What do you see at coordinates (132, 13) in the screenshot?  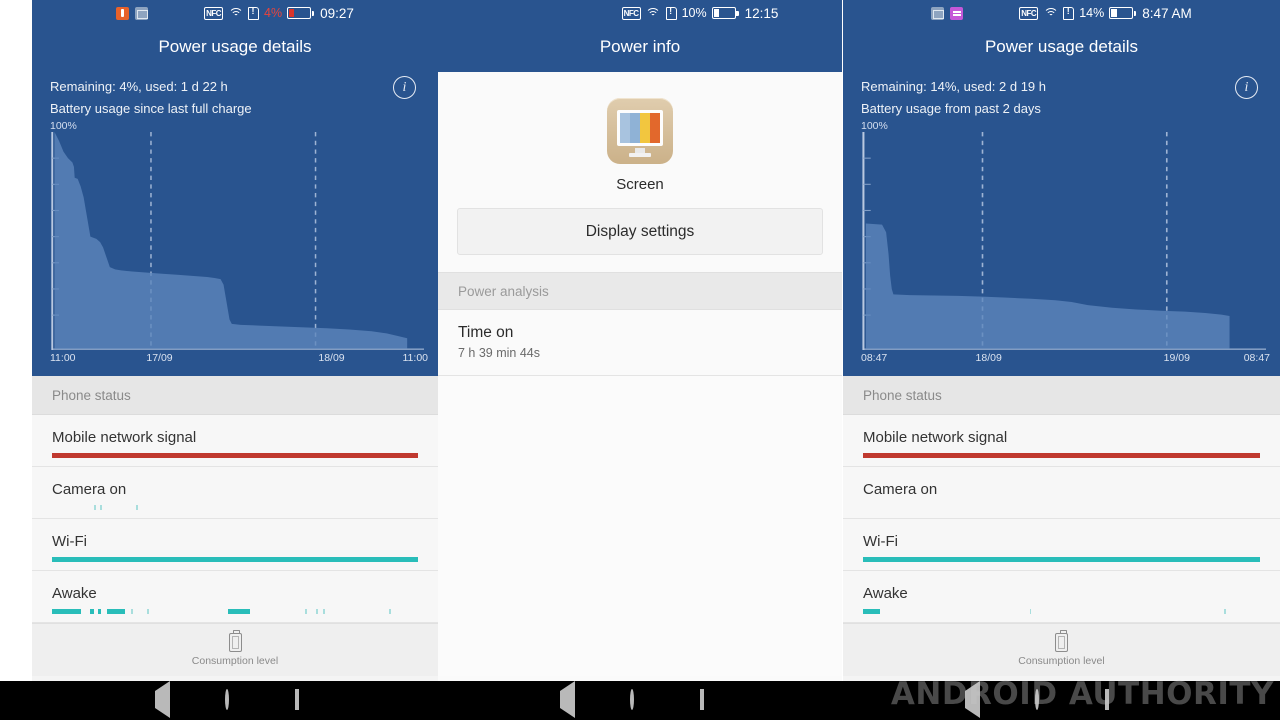 I see `notification-icons-left` at bounding box center [132, 13].